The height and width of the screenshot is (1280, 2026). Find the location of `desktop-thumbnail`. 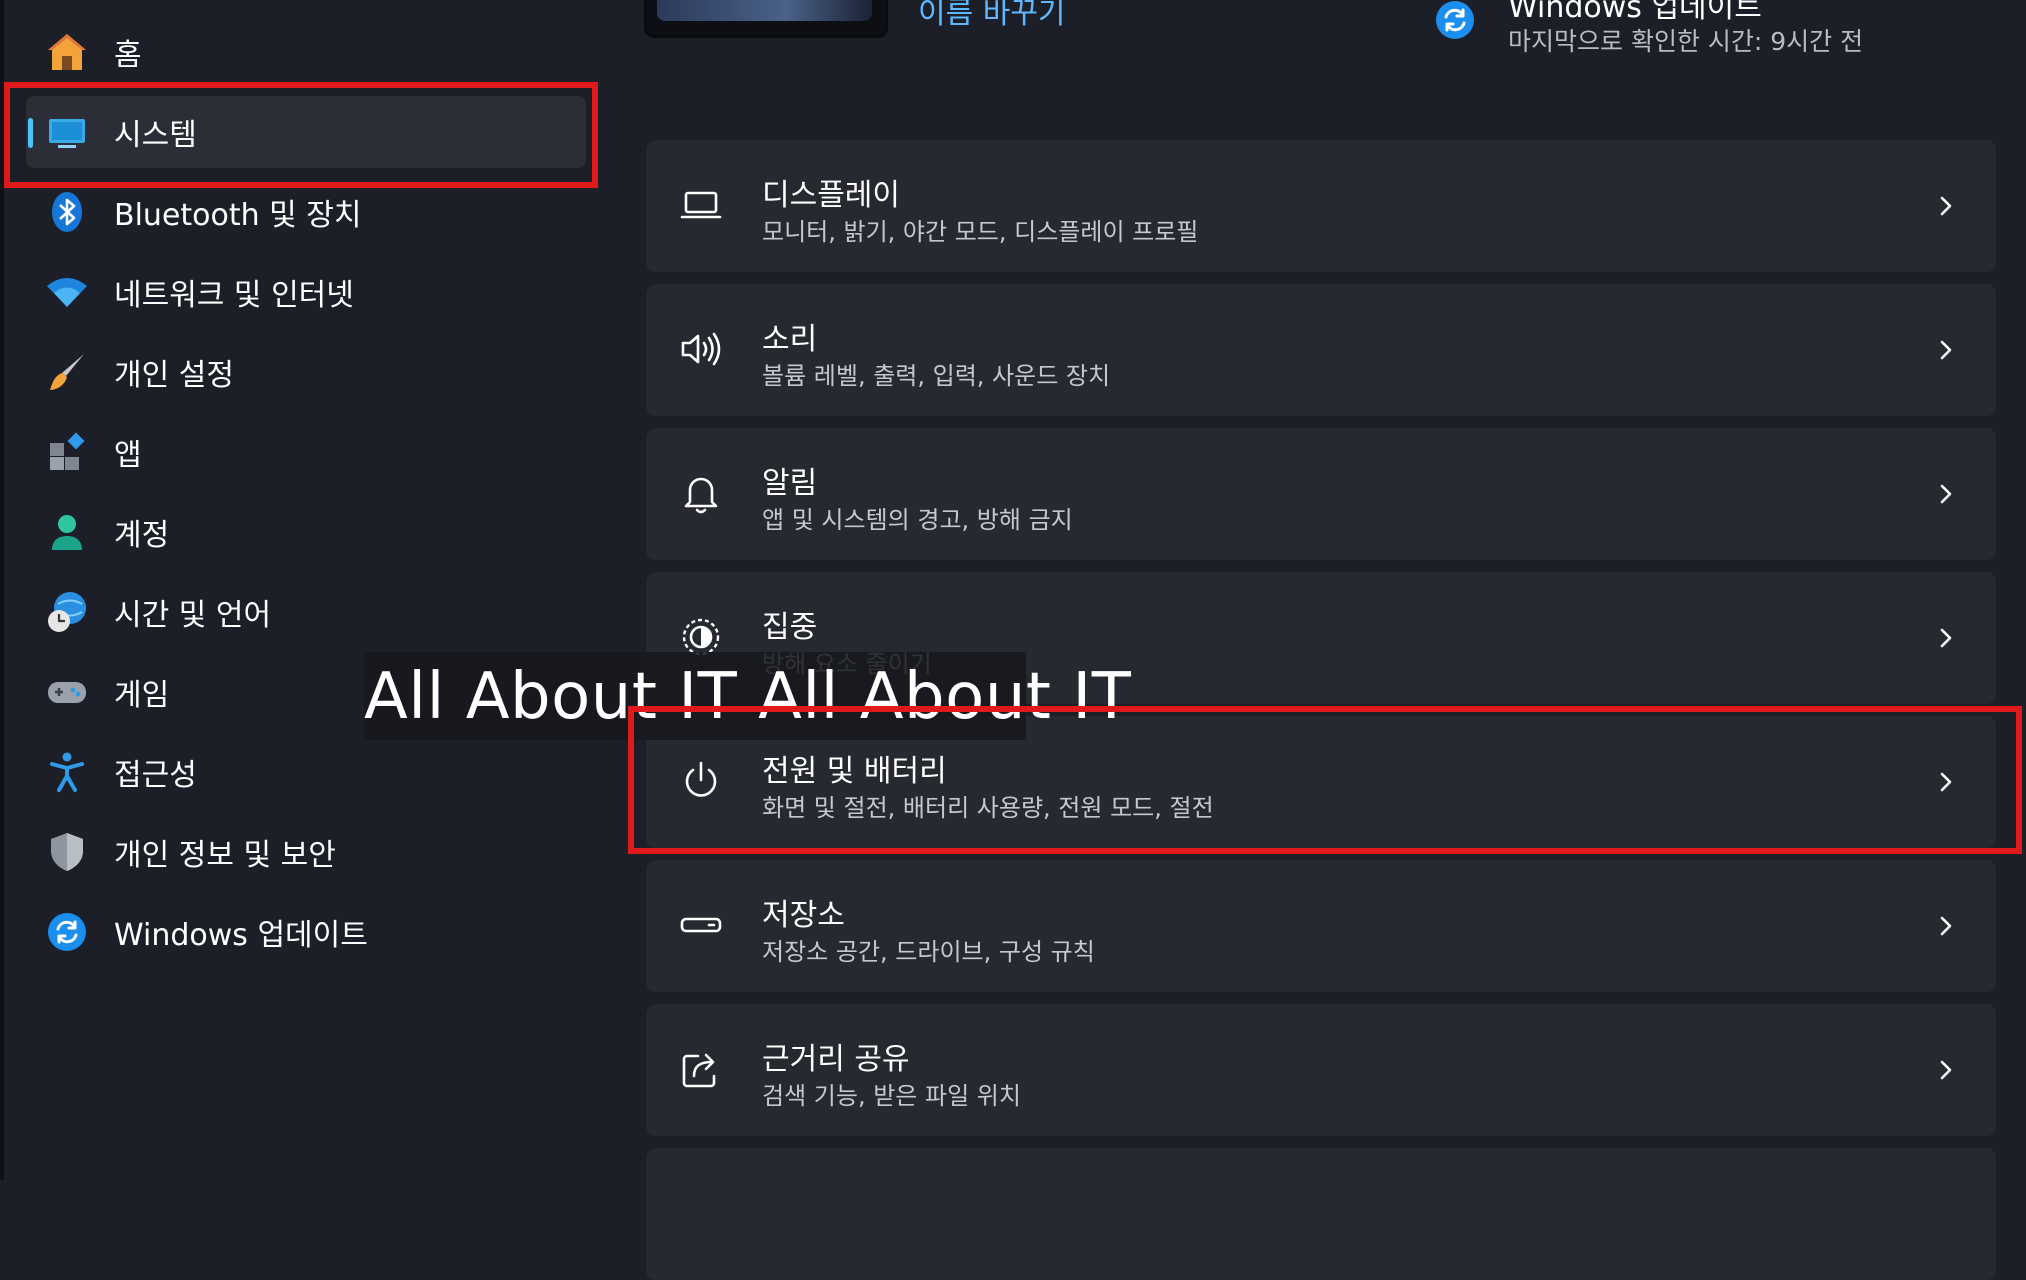

desktop-thumbnail is located at coordinates (766, 19).